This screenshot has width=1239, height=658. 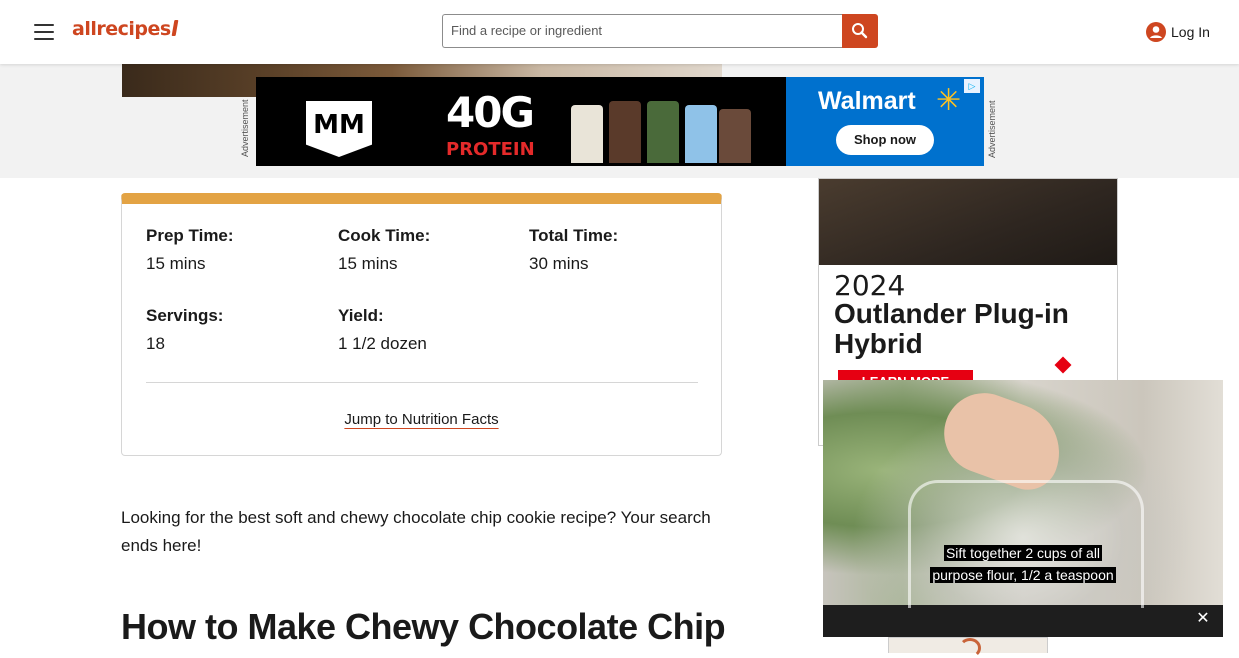 What do you see at coordinates (423, 626) in the screenshot?
I see `section-heading: How to Make Chewy Chocolate Chip` at bounding box center [423, 626].